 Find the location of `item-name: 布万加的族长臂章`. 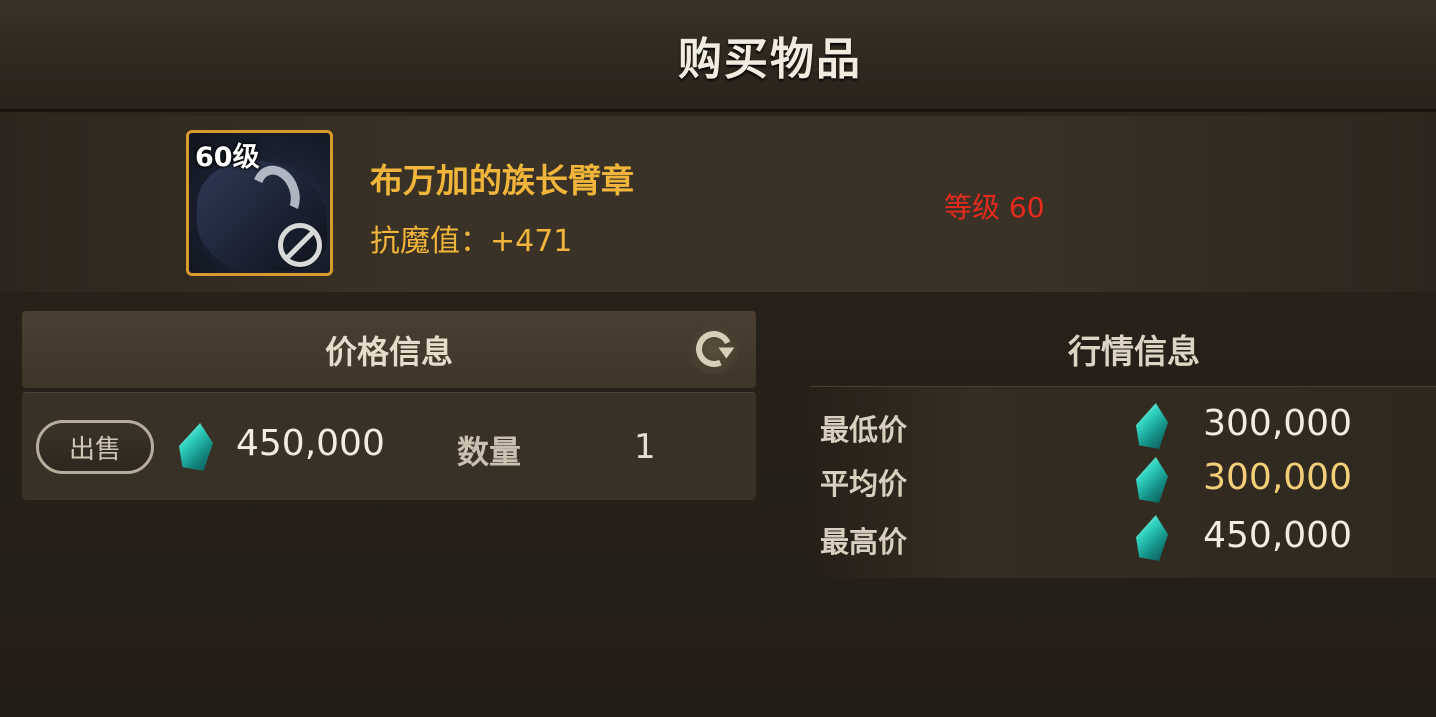

item-name: 布万加的族长臂章 is located at coordinates (502, 180).